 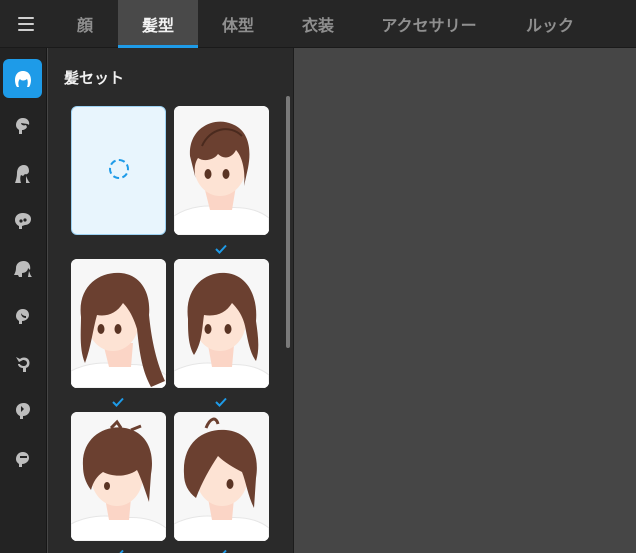 I want to click on sidebar-item-hair-accessory, so click(x=22, y=410).